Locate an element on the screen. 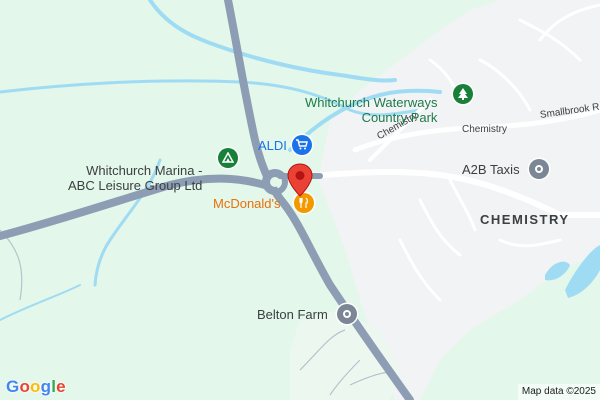  street-label-chemistry-2: Chemistry is located at coordinates (485, 129).